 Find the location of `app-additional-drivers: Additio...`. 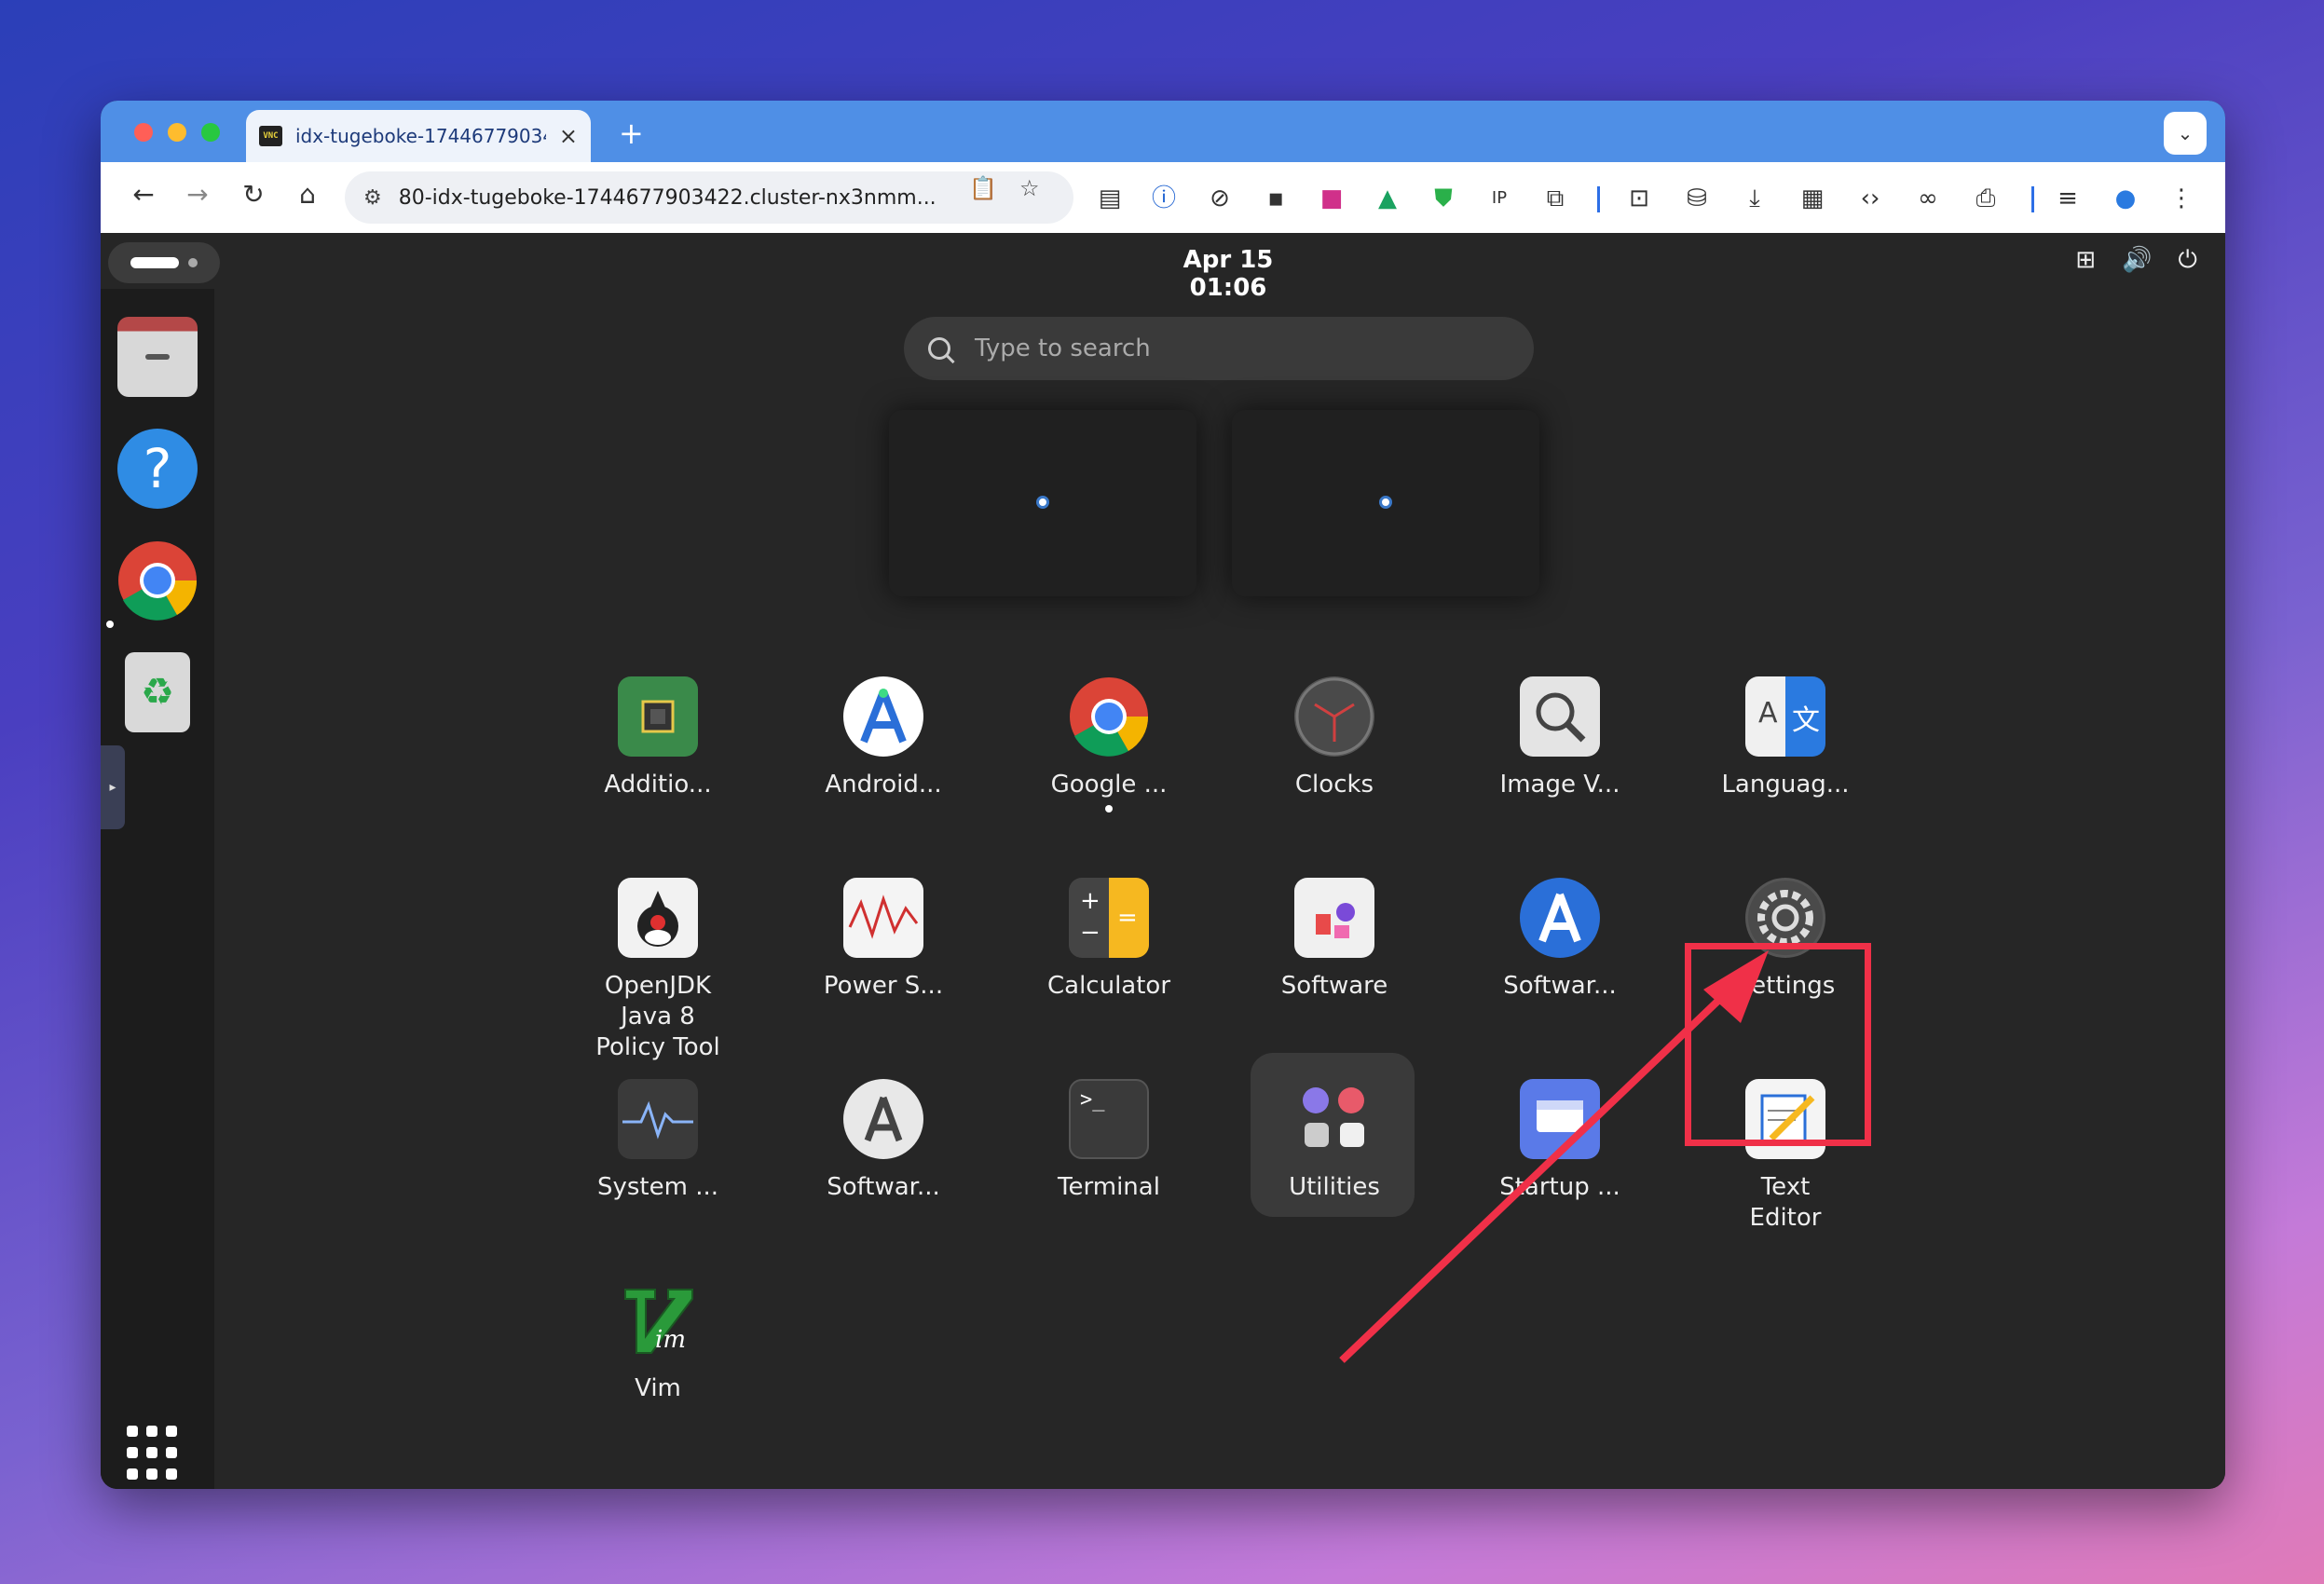

app-additional-drivers: Additio... is located at coordinates (658, 738).